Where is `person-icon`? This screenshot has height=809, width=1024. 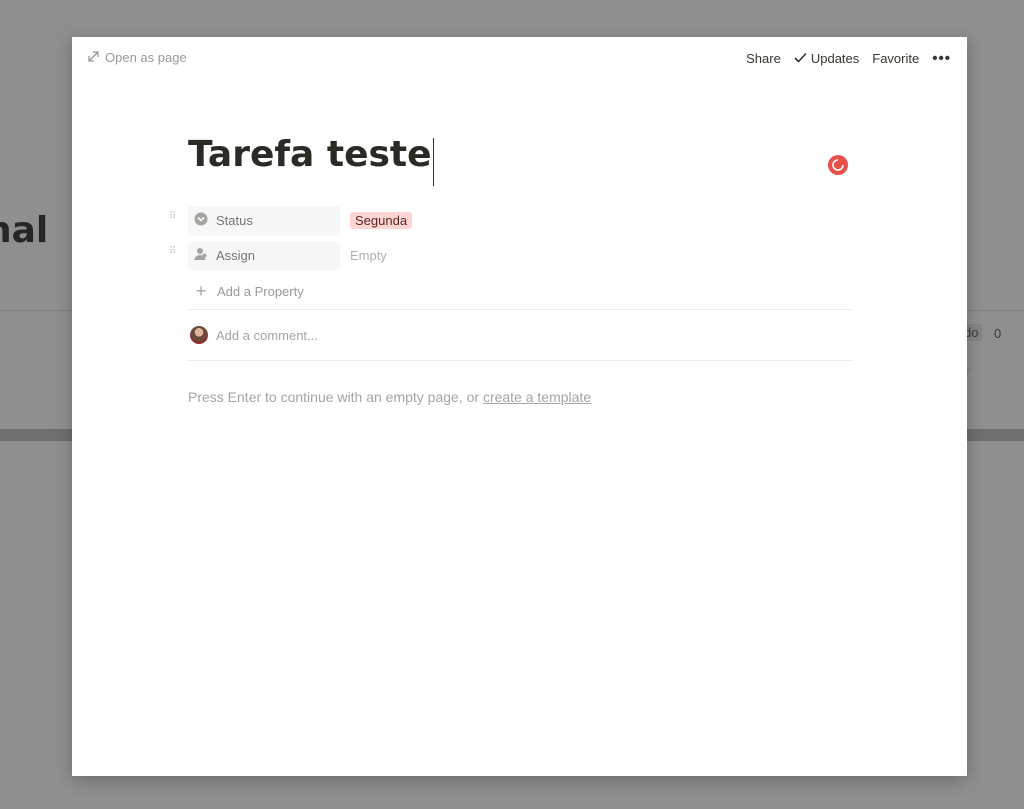 person-icon is located at coordinates (201, 255).